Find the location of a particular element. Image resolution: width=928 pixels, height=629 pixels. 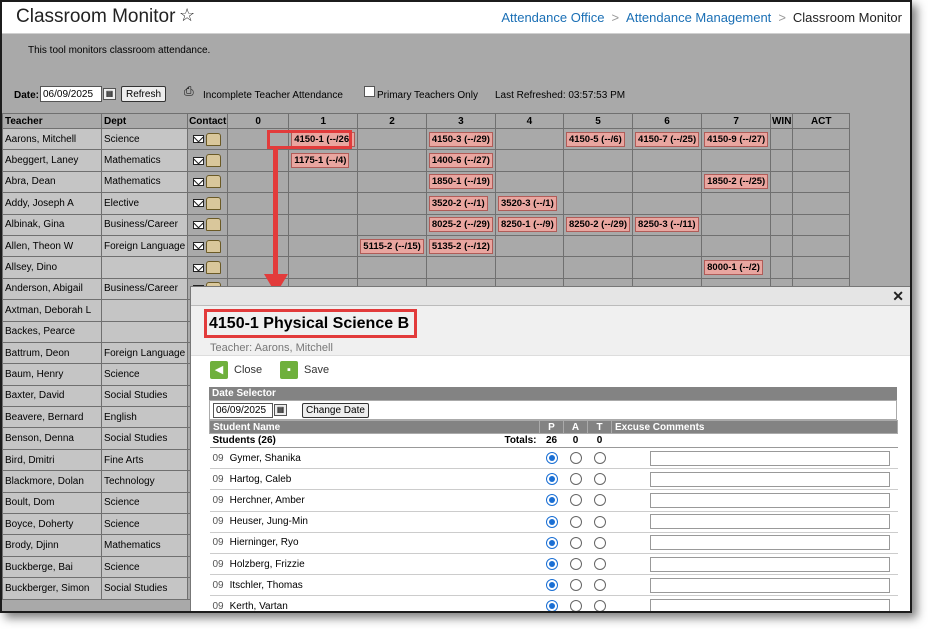

section-link: 4150-7 (--/25) is located at coordinates (667, 139).